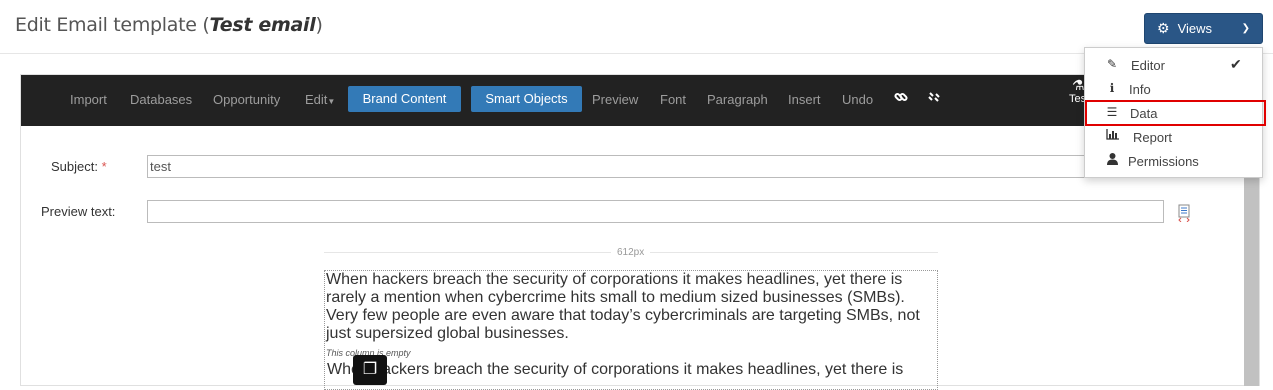 This screenshot has height=390, width=1273. I want to click on unlink-icon, so click(934, 98).